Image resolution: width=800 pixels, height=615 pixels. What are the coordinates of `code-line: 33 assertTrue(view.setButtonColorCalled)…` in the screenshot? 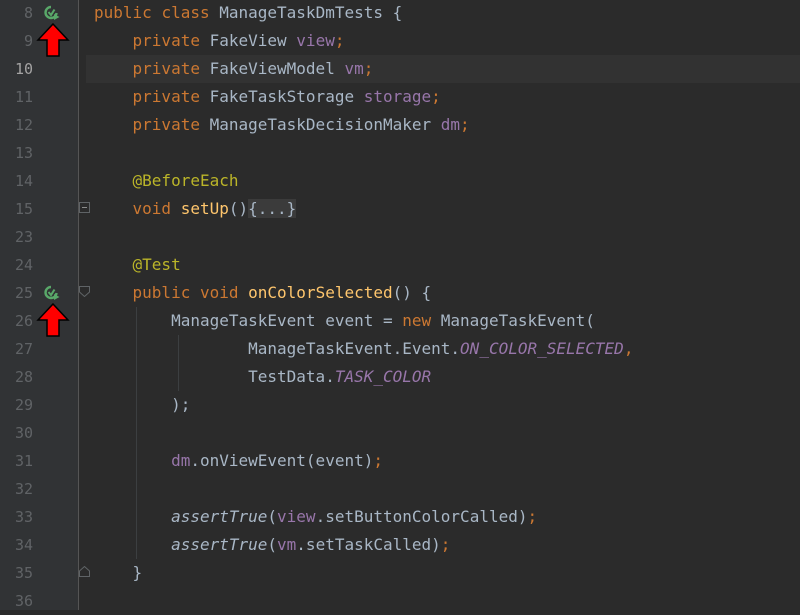 It's located at (400, 517).